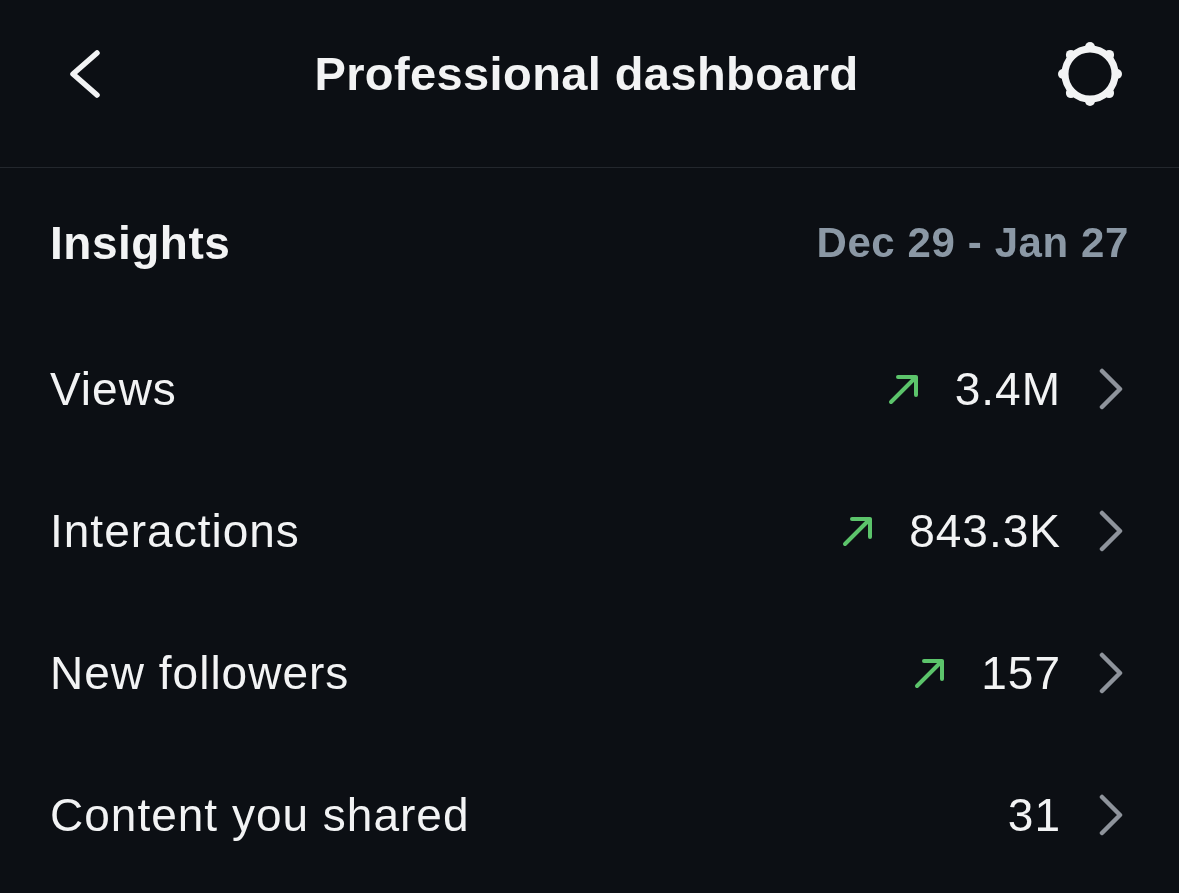  What do you see at coordinates (1007, 389) in the screenshot?
I see `metric-value: 3.4M` at bounding box center [1007, 389].